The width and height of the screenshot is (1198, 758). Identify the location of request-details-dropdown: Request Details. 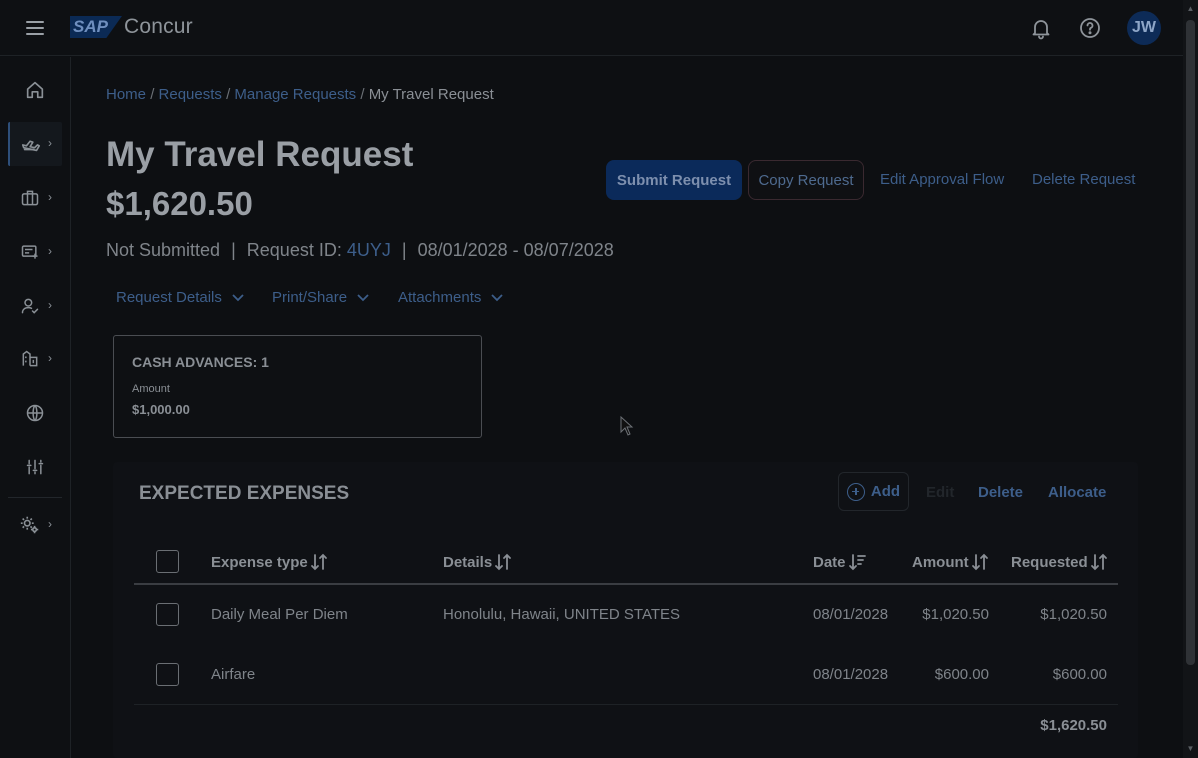
(180, 297).